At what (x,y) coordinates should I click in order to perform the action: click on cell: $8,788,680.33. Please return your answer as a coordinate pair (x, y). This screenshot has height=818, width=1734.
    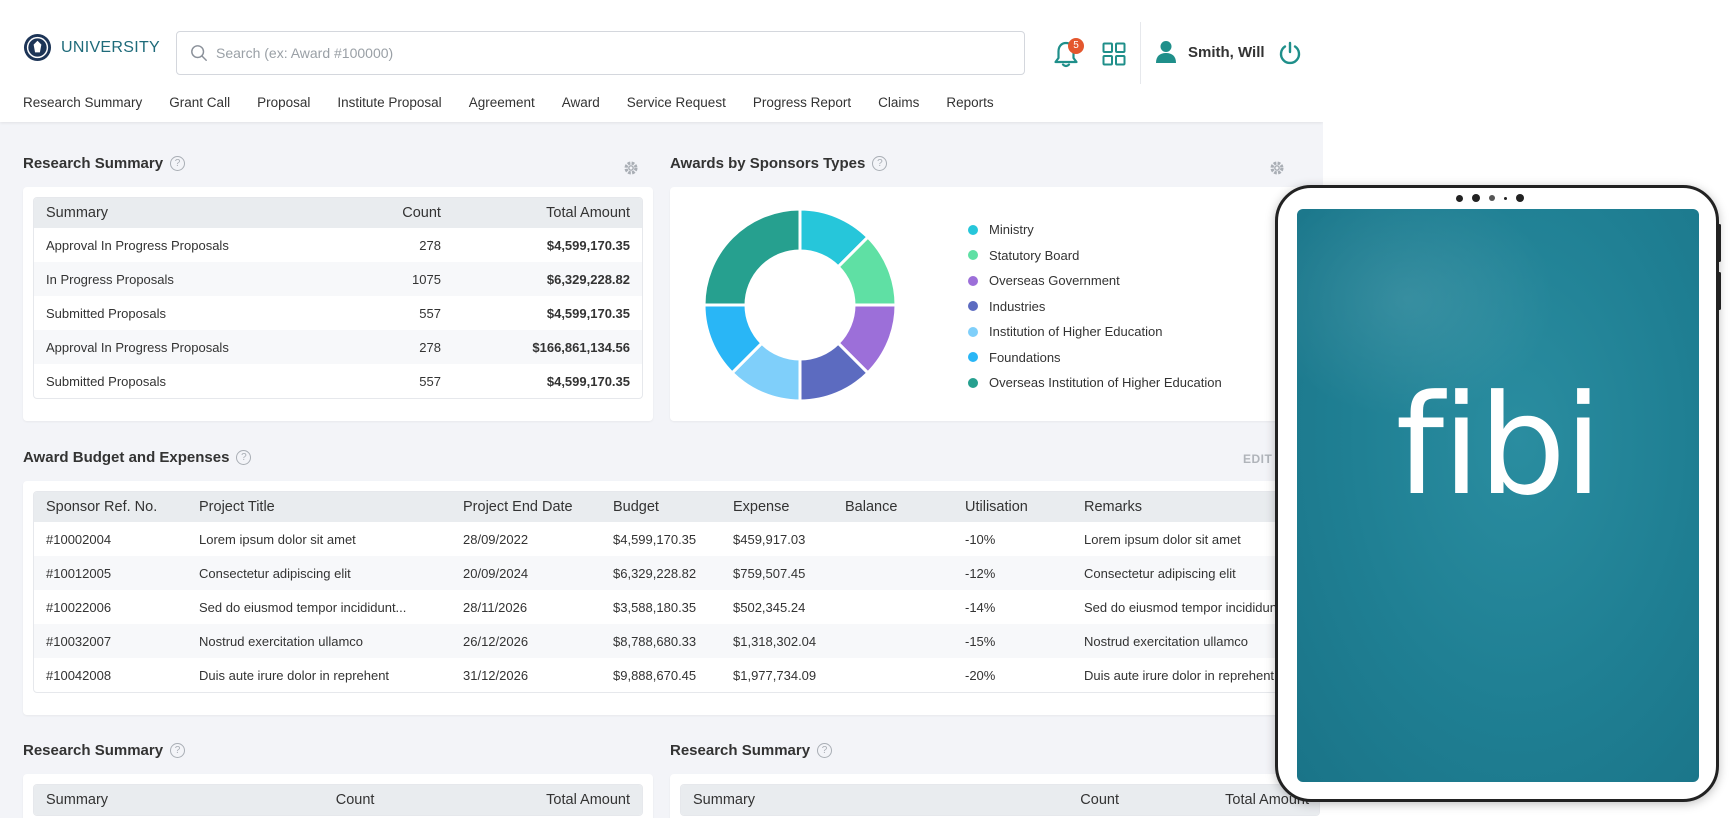
    Looking at the image, I should click on (661, 641).